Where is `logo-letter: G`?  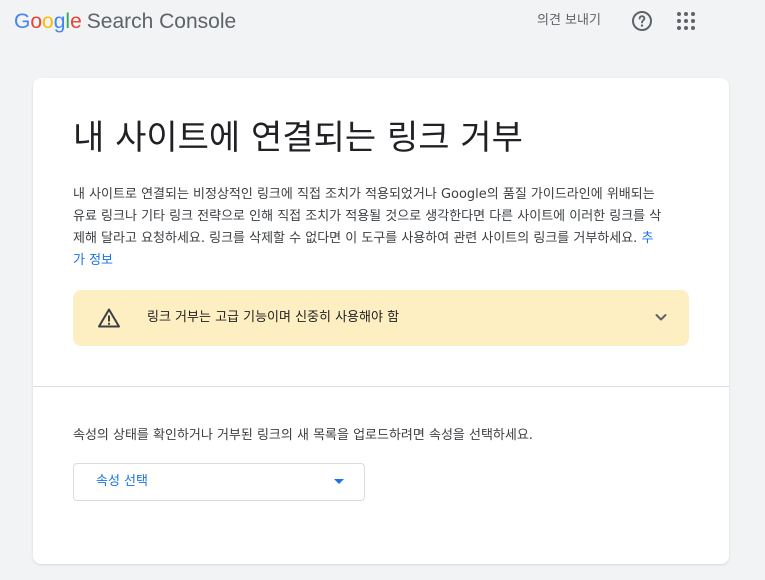
logo-letter: G is located at coordinates (22, 21).